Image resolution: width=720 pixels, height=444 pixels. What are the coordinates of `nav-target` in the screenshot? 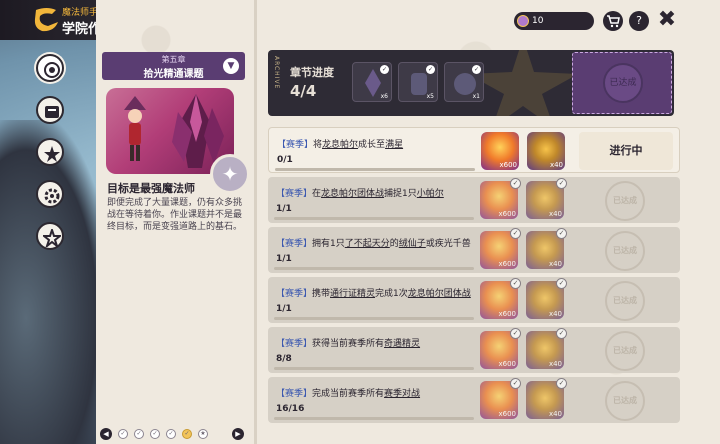 It's located at (50, 68).